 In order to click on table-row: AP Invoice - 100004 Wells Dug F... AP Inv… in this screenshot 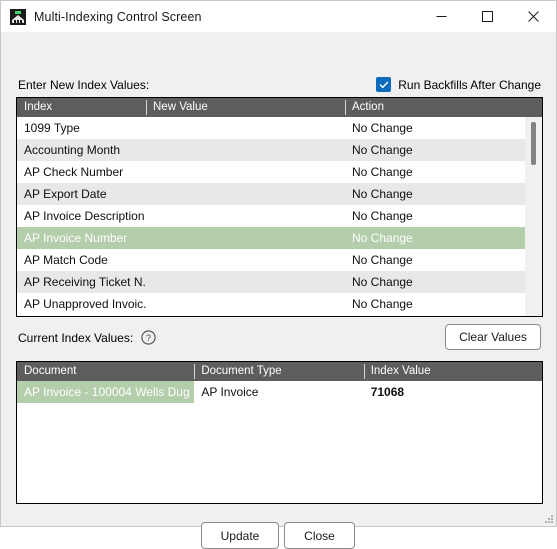, I will do `click(279, 392)`.